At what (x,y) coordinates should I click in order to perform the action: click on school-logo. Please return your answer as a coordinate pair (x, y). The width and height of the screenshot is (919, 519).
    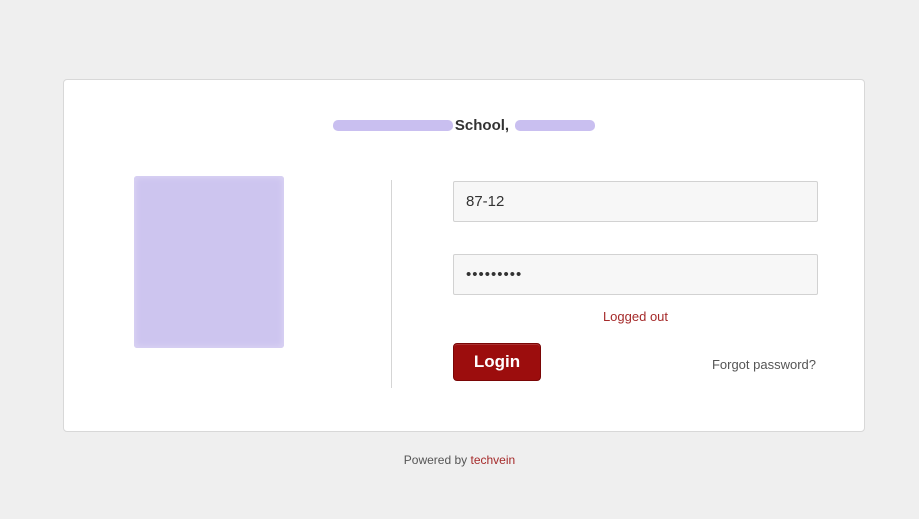
    Looking at the image, I should click on (209, 262).